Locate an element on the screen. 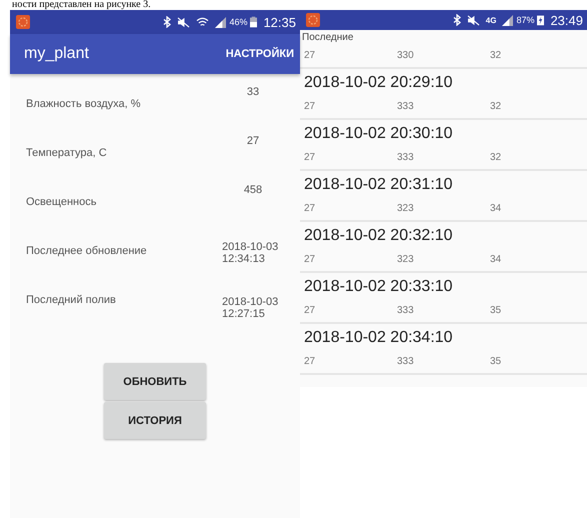 The height and width of the screenshot is (518, 587). reading-value: 2018-10-03 12:27:15 is located at coordinates (251, 308).